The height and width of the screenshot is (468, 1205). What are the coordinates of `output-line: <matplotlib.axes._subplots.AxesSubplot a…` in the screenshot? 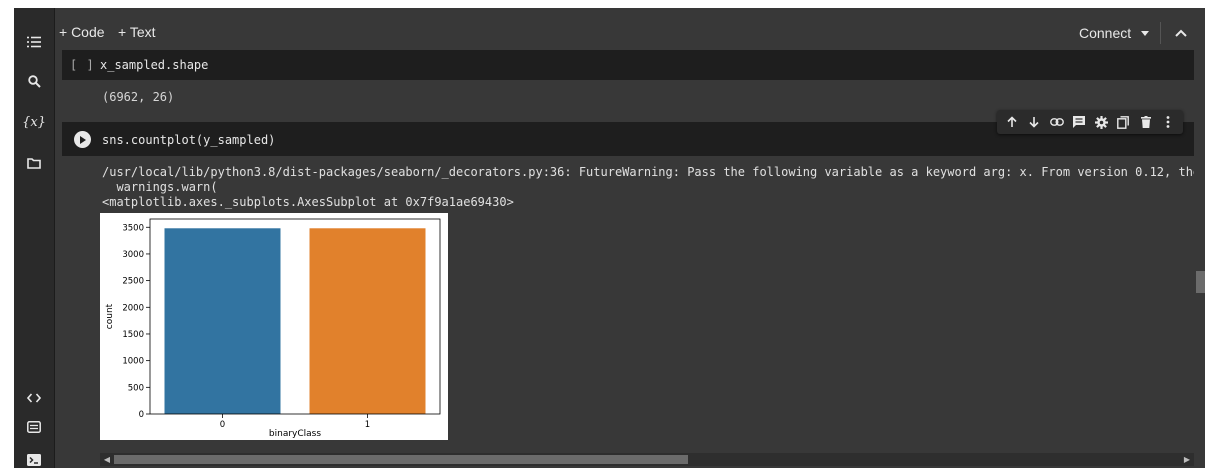 It's located at (308, 202).